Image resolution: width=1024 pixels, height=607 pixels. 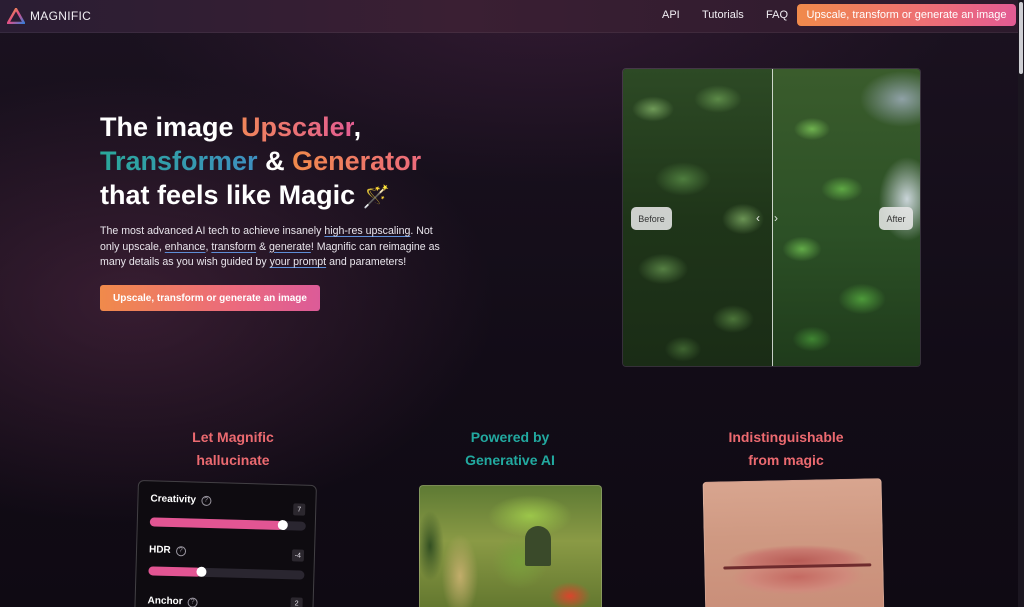 What do you see at coordinates (798, 583) in the screenshot?
I see `lower-lip-shape` at bounding box center [798, 583].